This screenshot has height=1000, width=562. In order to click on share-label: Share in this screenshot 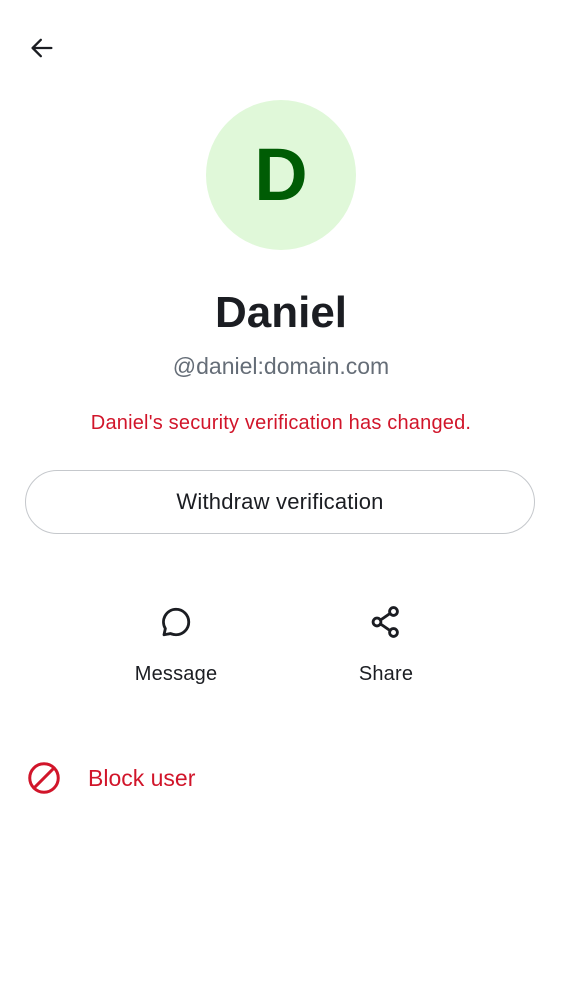, I will do `click(386, 674)`.